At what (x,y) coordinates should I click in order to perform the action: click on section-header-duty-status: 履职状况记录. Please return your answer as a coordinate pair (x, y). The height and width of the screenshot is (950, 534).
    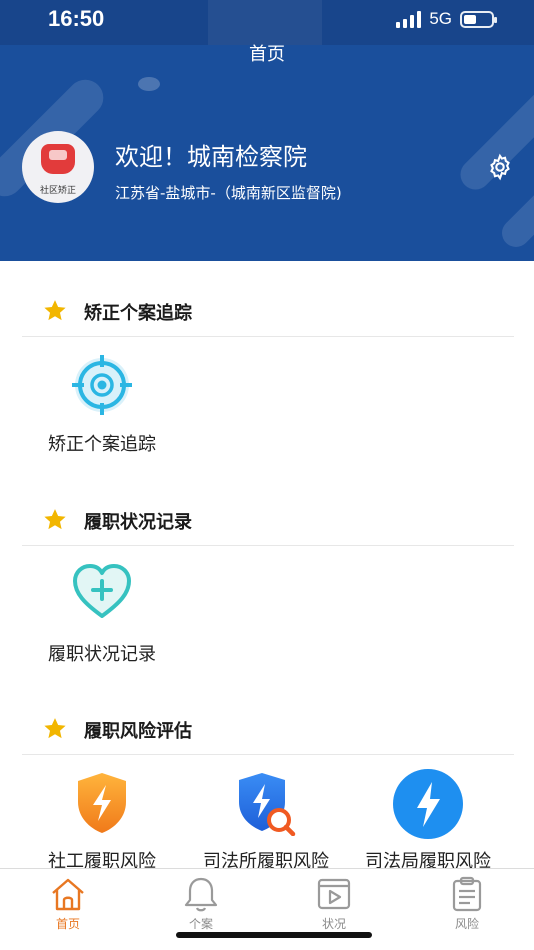
    Looking at the image, I should click on (268, 519).